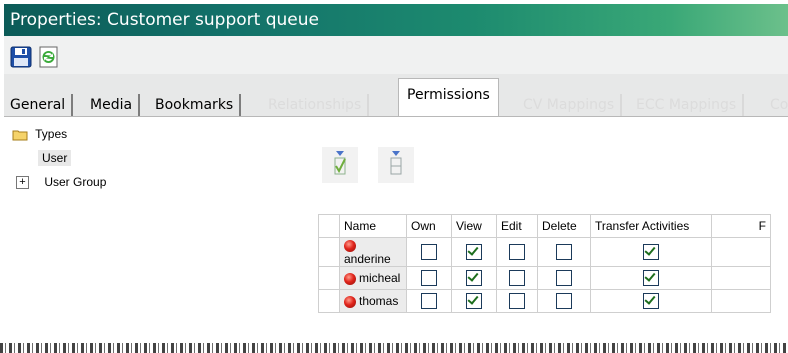  Describe the element at coordinates (39, 105) in the screenshot. I see `tab-general: General` at that location.